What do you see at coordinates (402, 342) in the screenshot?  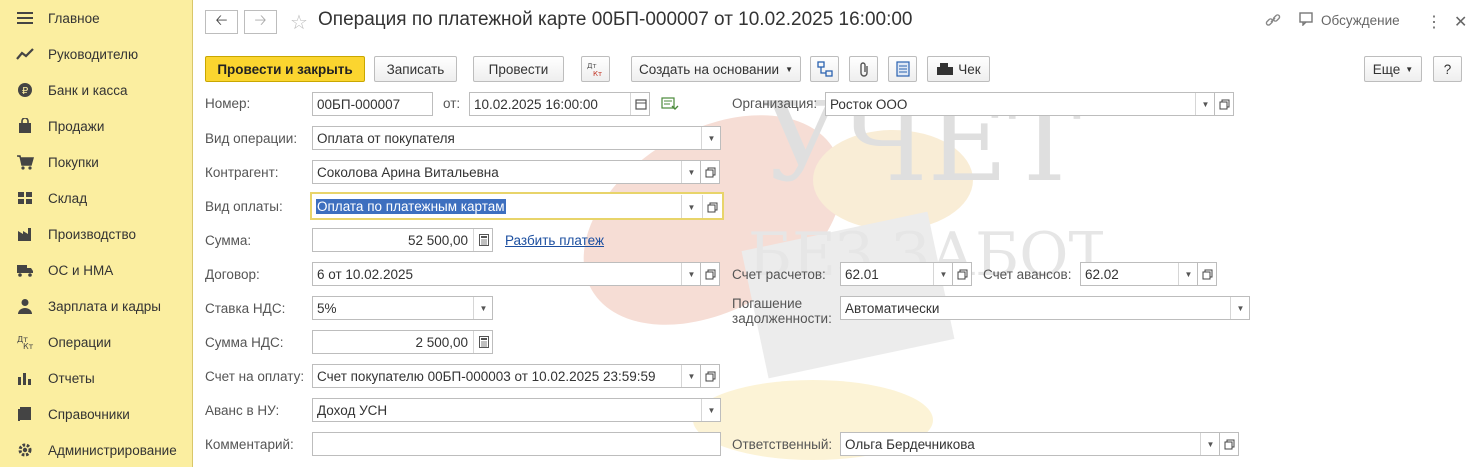 I see `vat-amount-field: 2 500,00` at bounding box center [402, 342].